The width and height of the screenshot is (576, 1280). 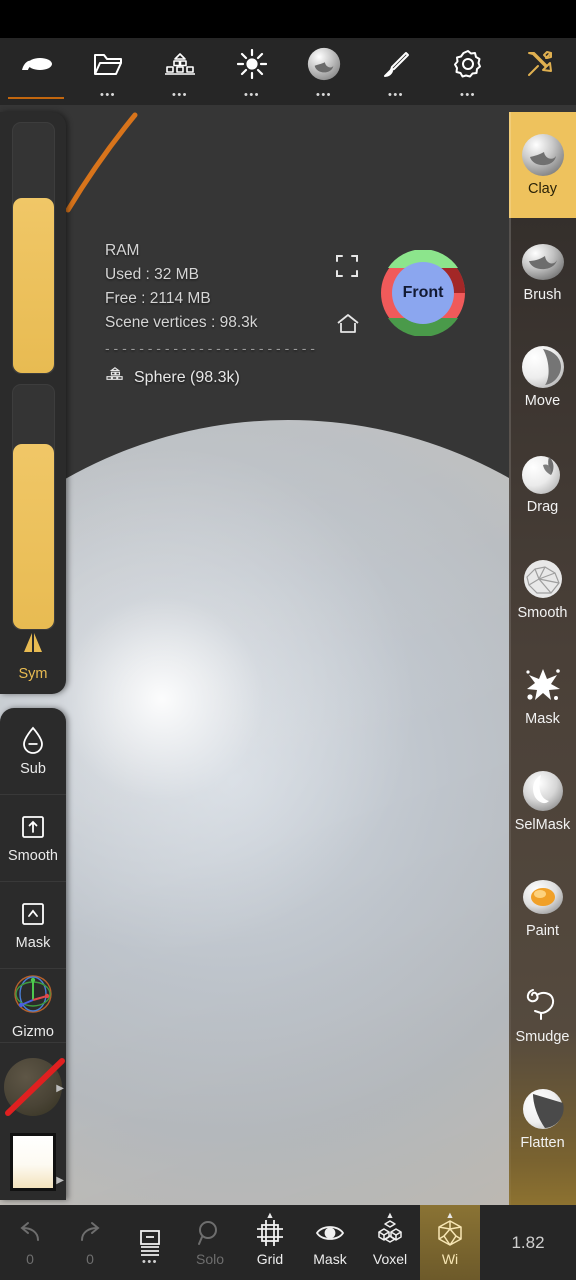 I want to click on brush-item-clay: Clay, so click(x=542, y=165).